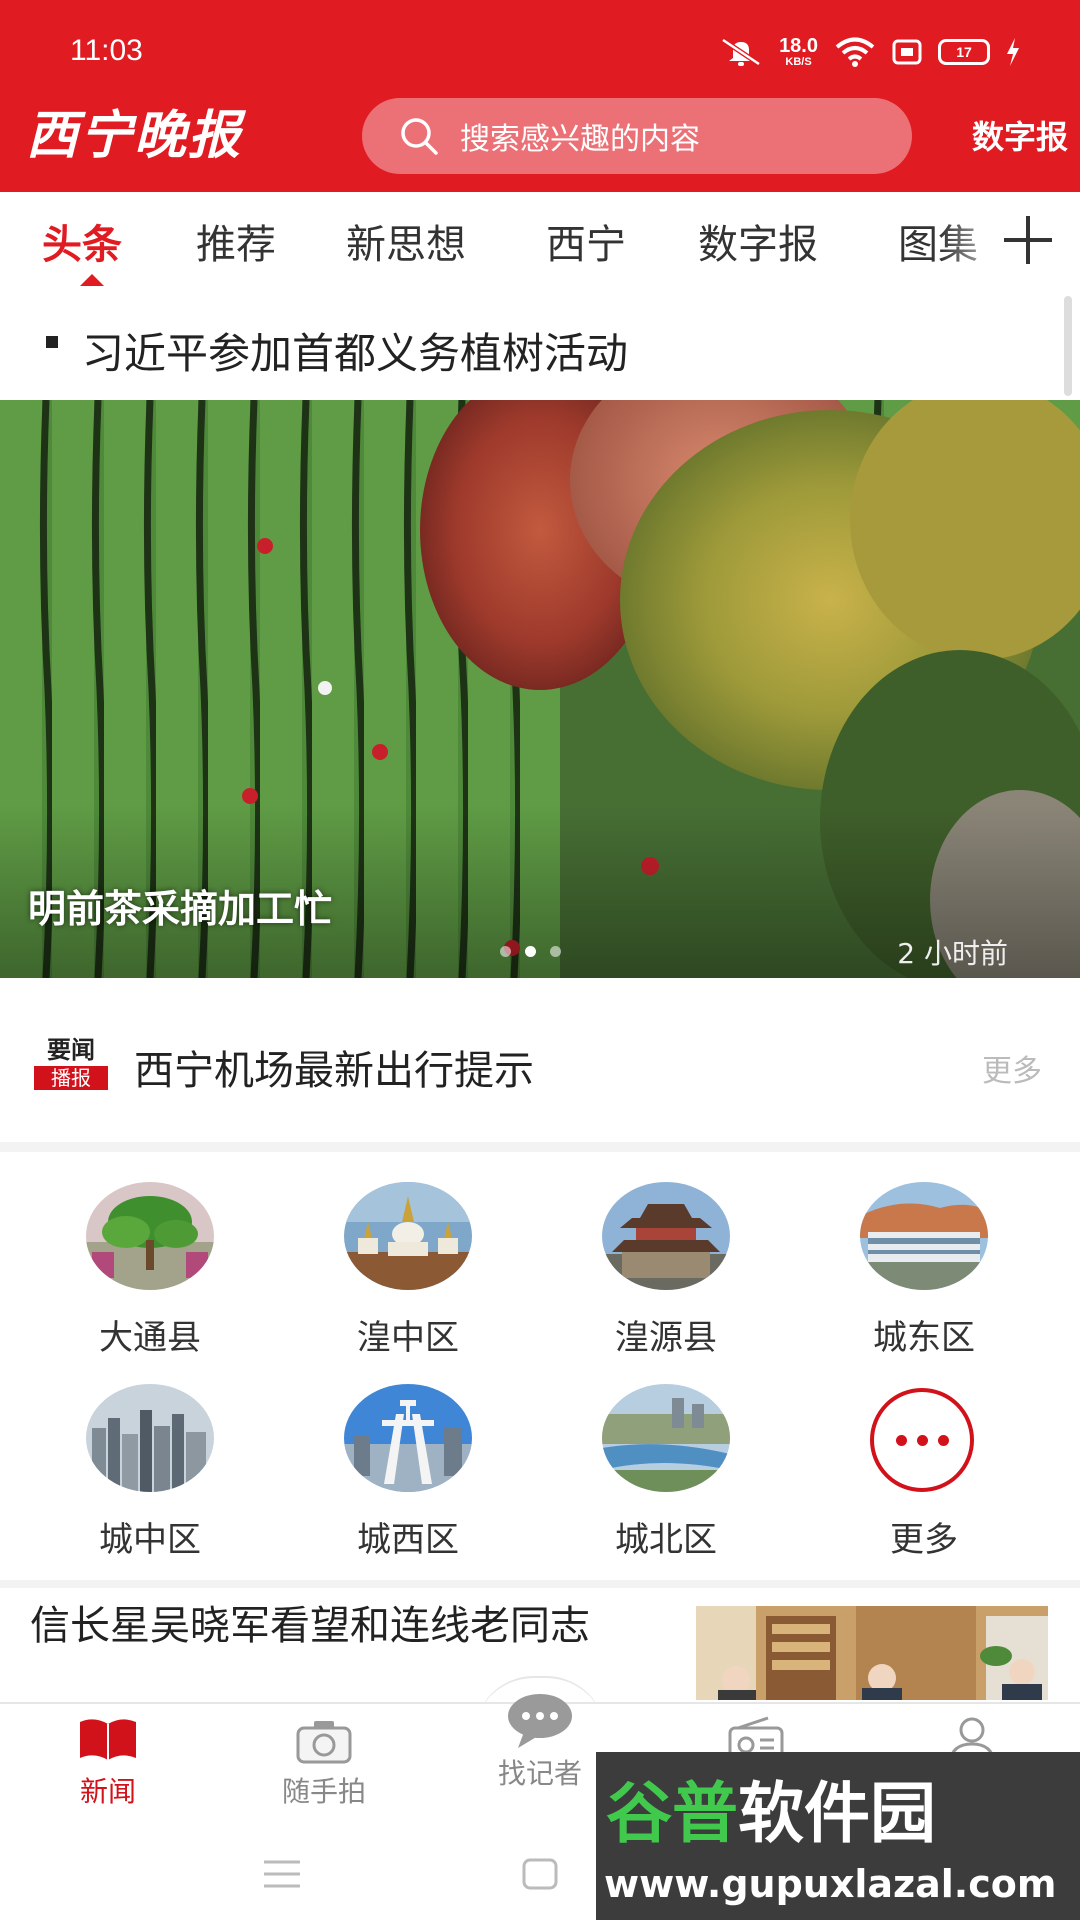  What do you see at coordinates (586, 241) in the screenshot?
I see `tab-xining: 西宁` at bounding box center [586, 241].